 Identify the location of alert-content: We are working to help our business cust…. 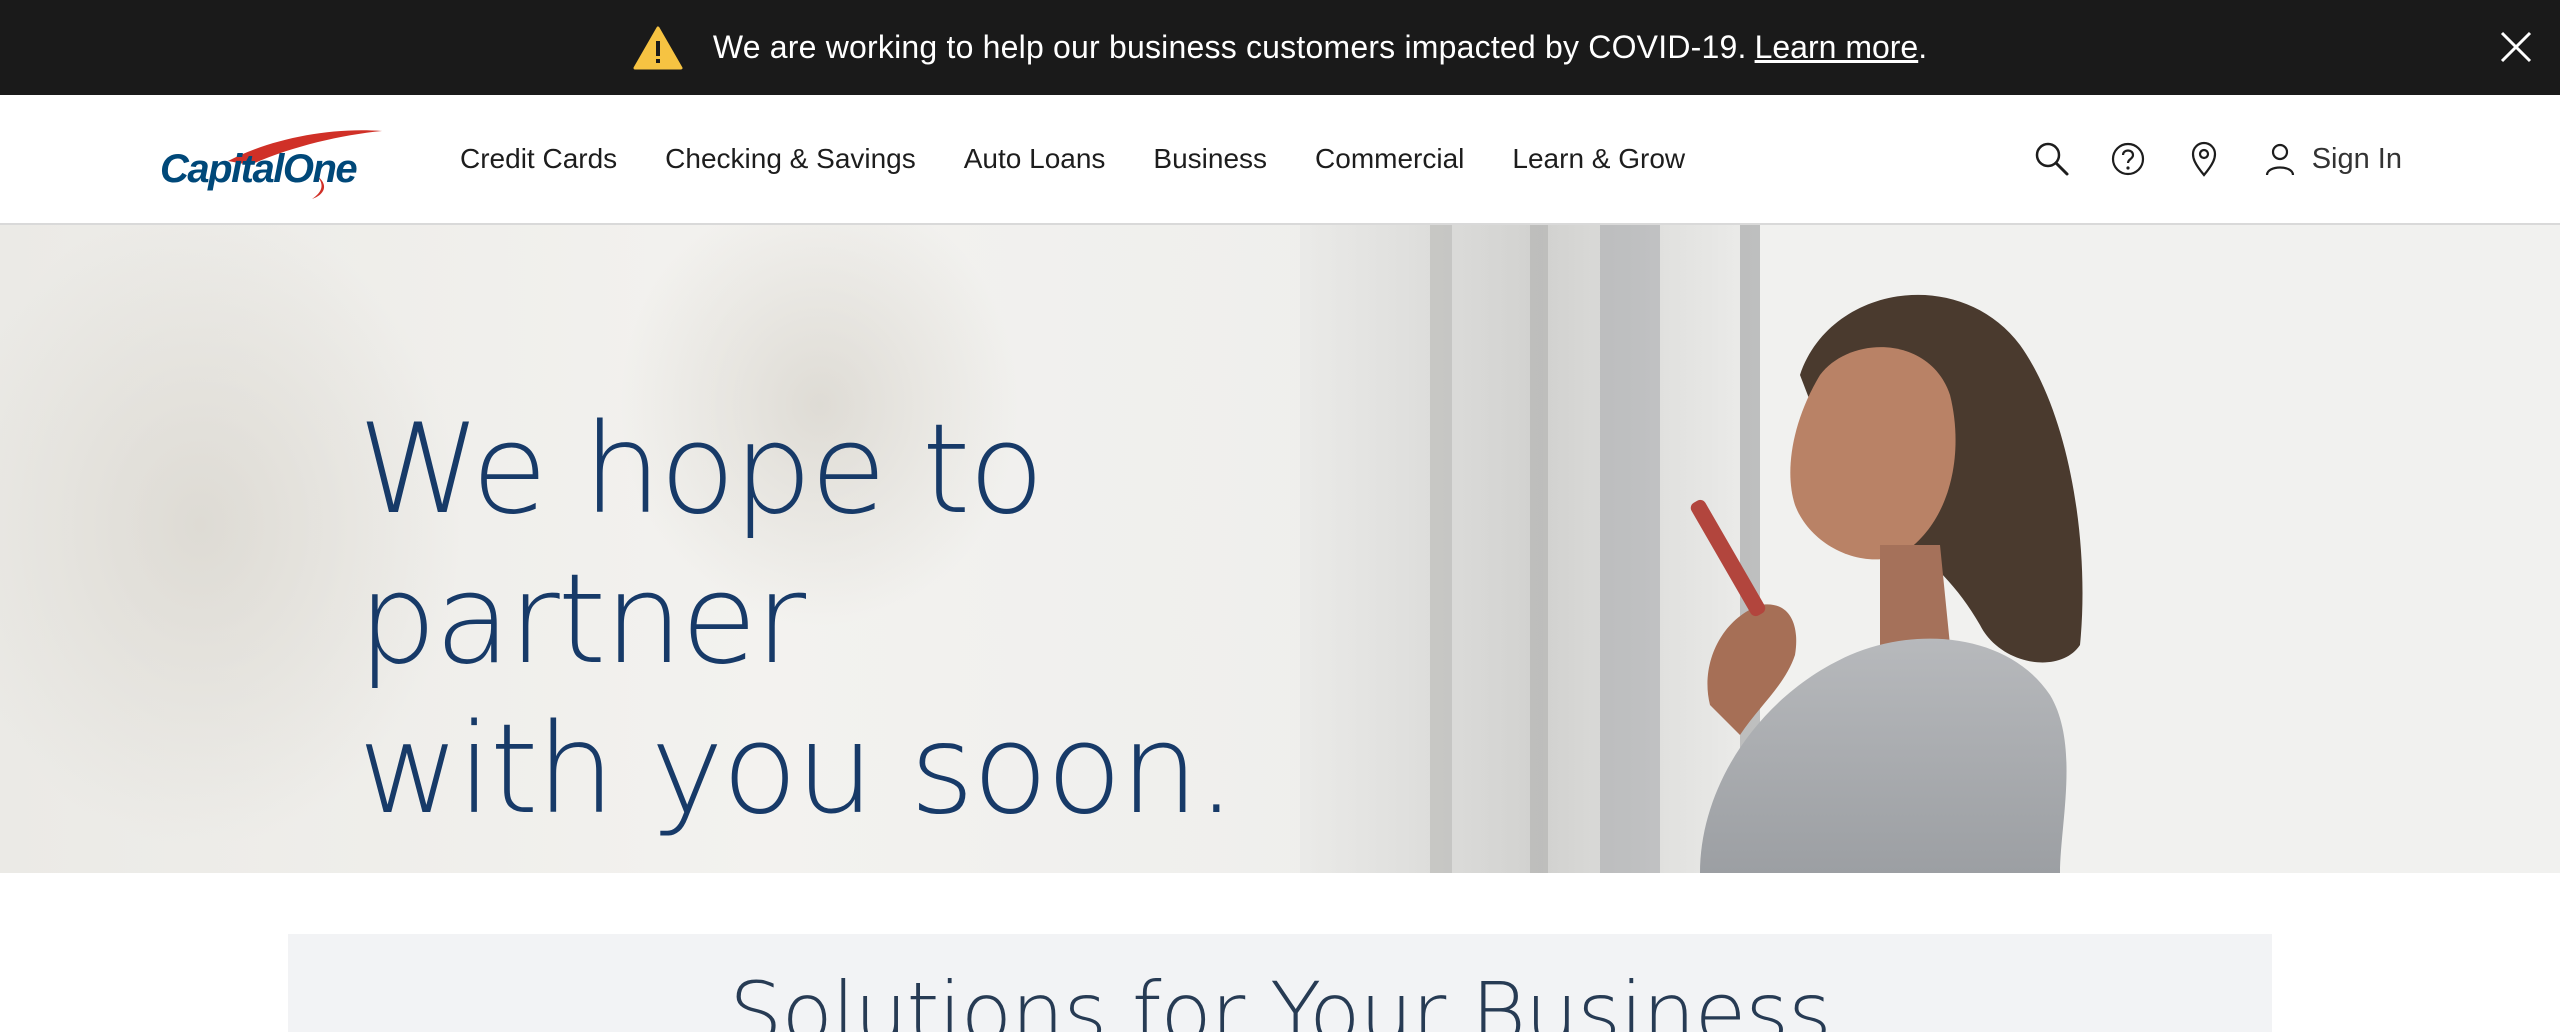
(1280, 48).